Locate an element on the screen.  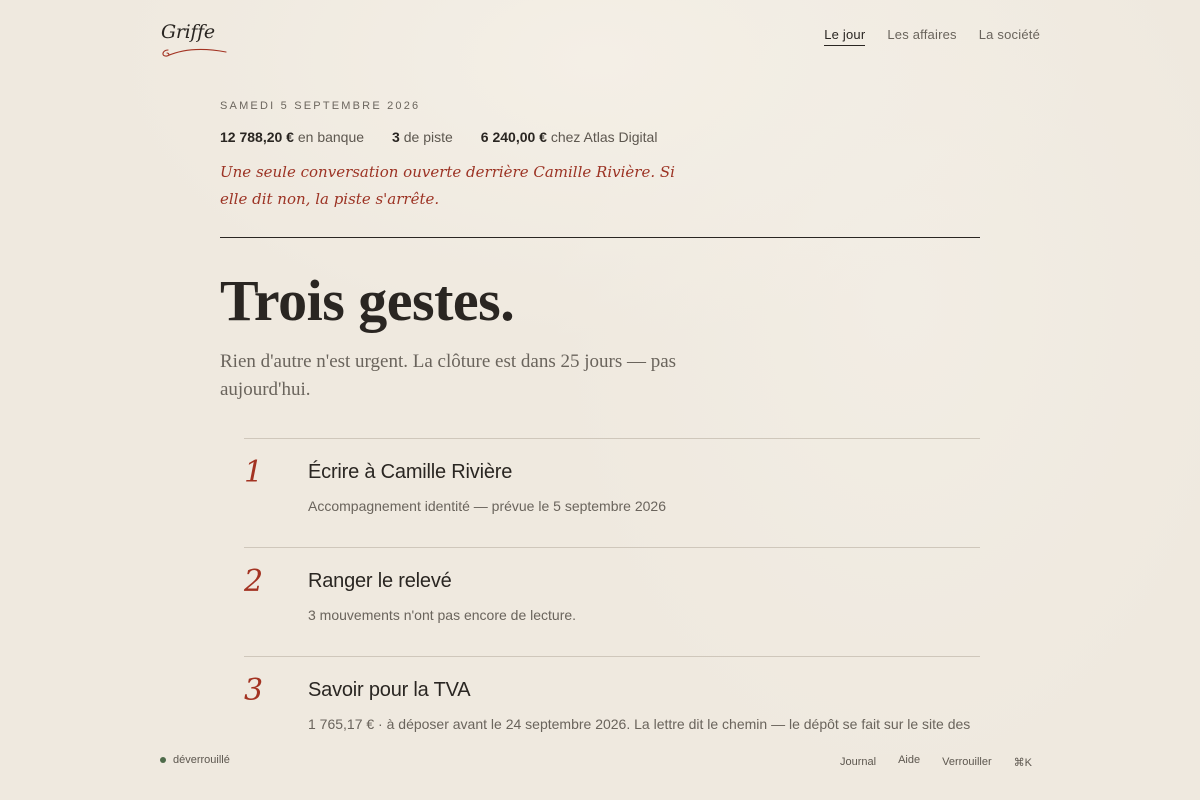
task-title: Savoir pour la TVA is located at coordinates (389, 690).